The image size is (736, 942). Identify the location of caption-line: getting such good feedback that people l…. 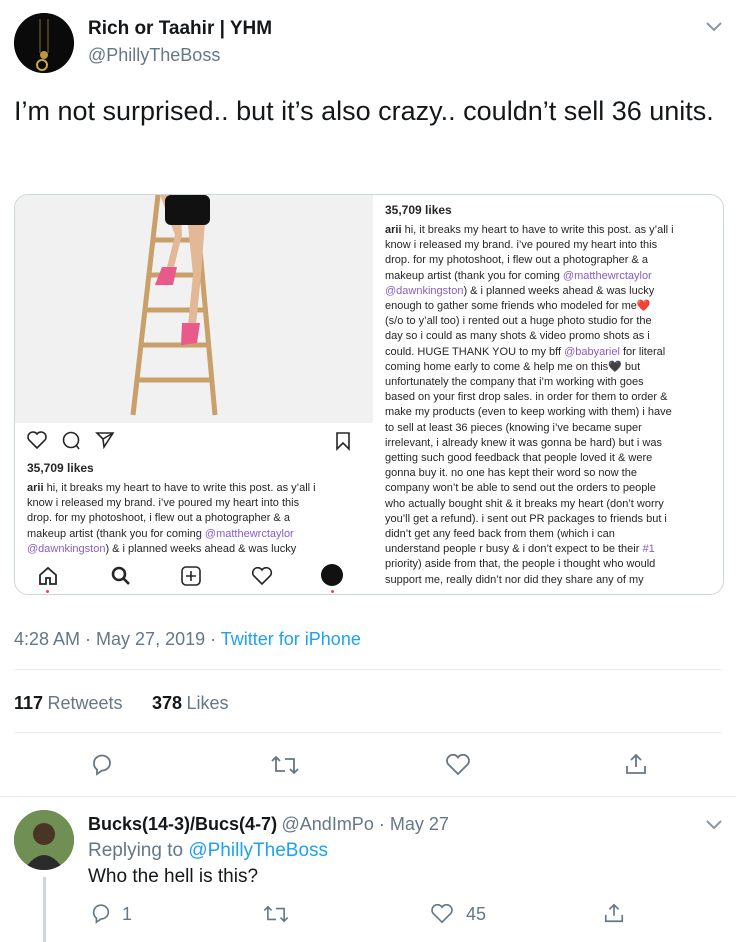
(519, 458).